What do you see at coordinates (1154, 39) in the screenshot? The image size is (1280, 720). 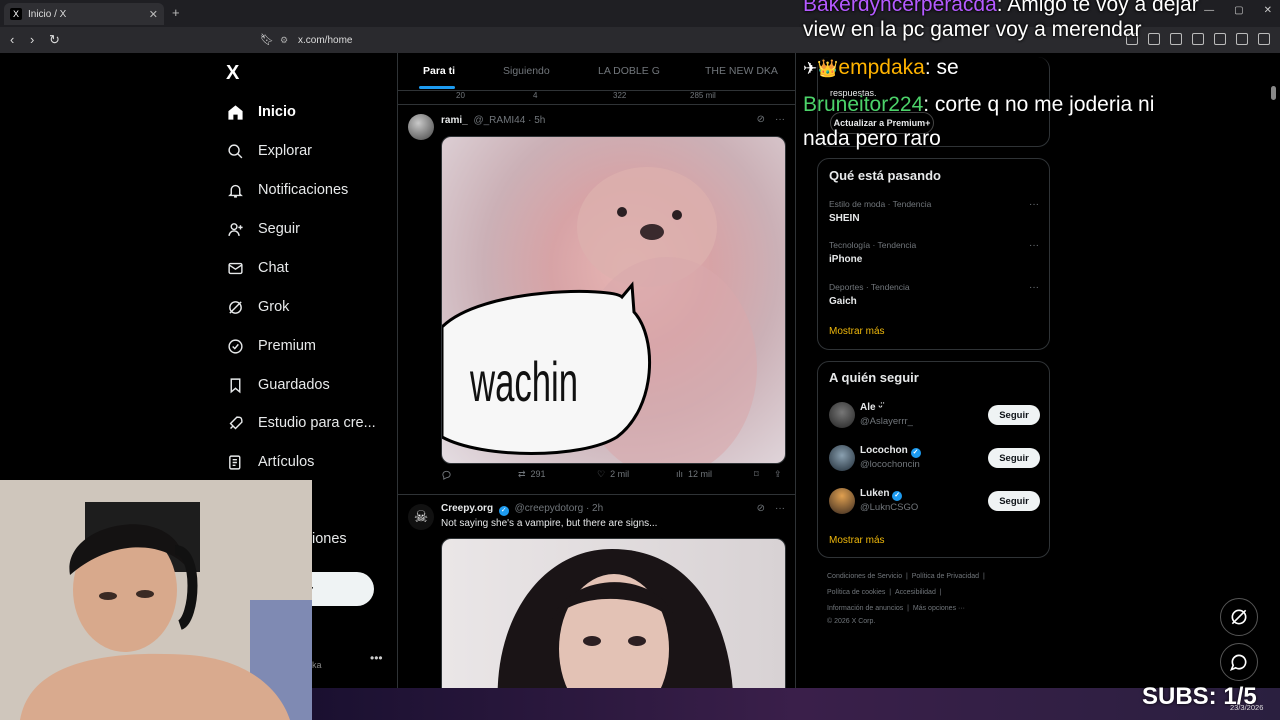 I see `extension-icon` at bounding box center [1154, 39].